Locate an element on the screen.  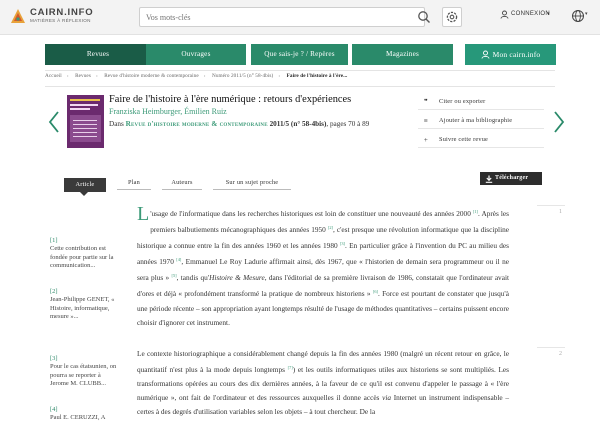
download-label: Télécharger is located at coordinates (512, 178).